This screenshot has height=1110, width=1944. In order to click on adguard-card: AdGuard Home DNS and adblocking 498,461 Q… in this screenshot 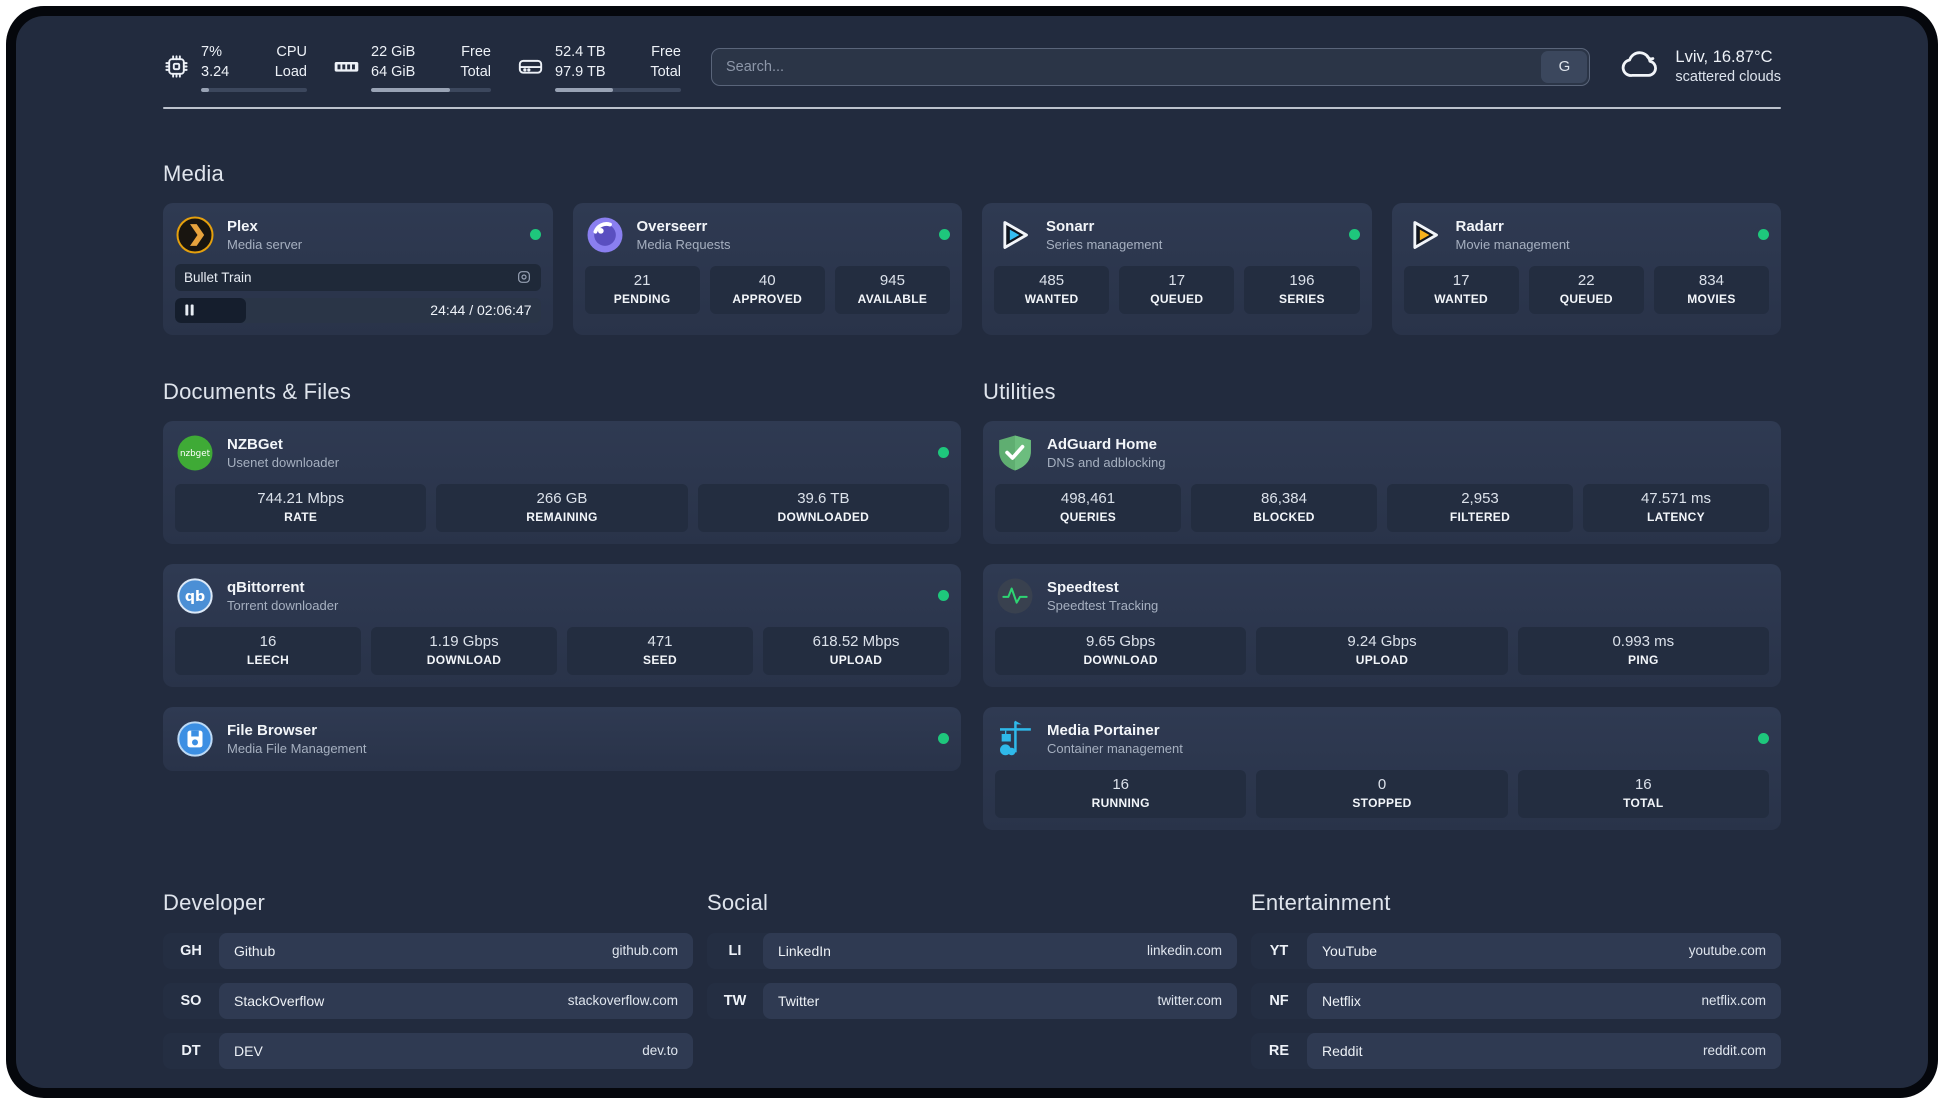, I will do `click(1382, 482)`.